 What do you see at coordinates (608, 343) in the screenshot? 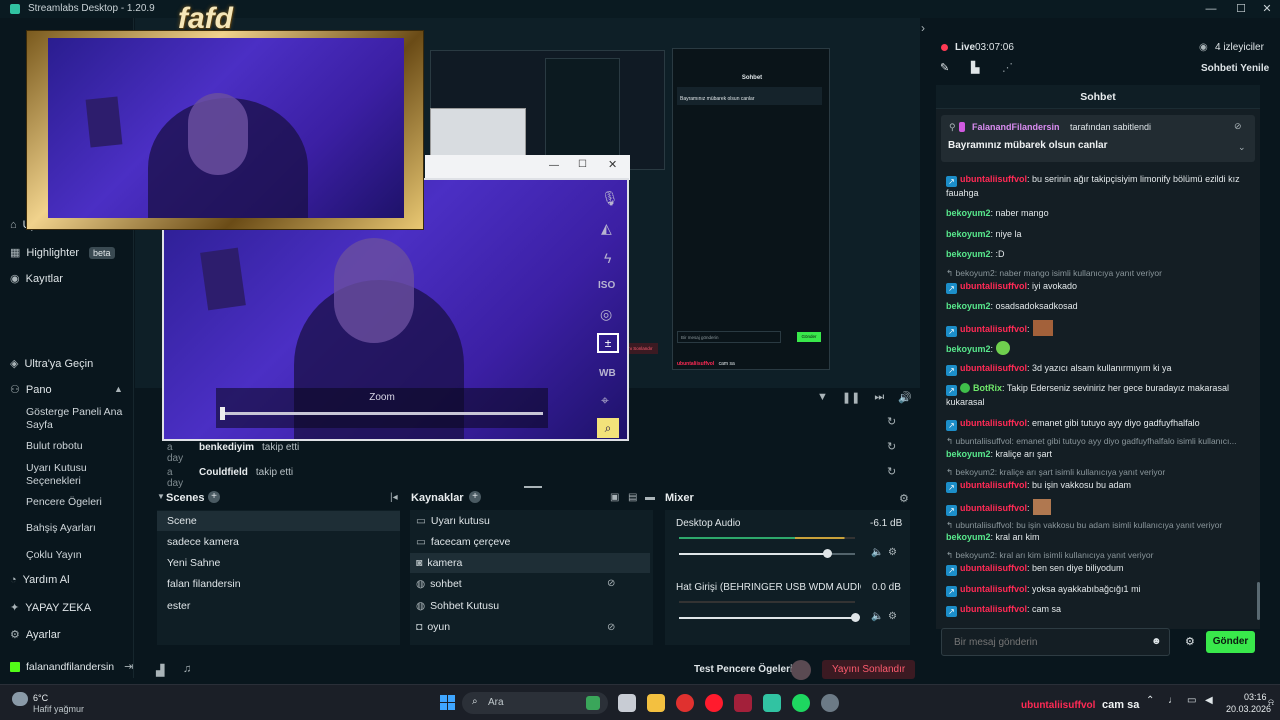
I see `exposure-adjust-icon: ±` at bounding box center [608, 343].